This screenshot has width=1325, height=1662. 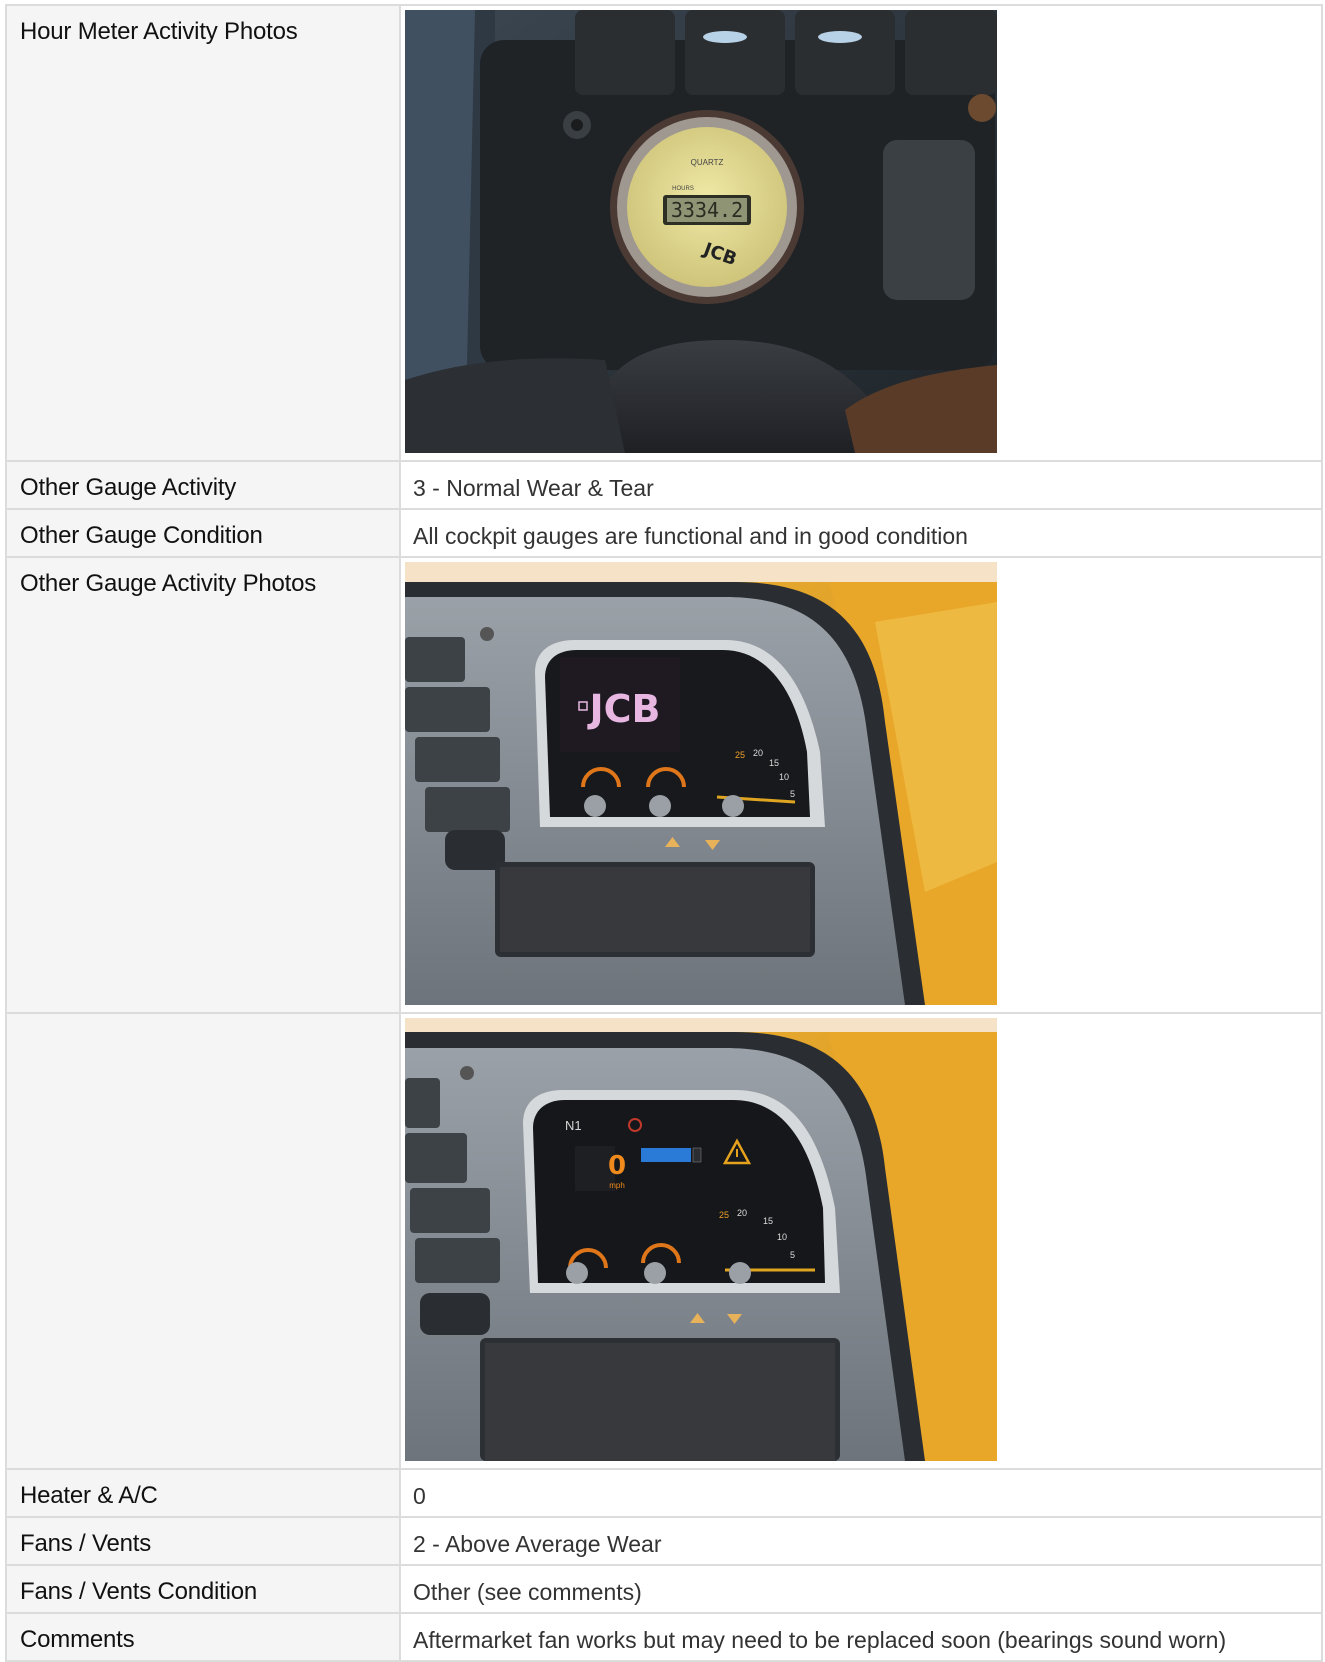 What do you see at coordinates (203, 1637) in the screenshot?
I see `row-label: Comments` at bounding box center [203, 1637].